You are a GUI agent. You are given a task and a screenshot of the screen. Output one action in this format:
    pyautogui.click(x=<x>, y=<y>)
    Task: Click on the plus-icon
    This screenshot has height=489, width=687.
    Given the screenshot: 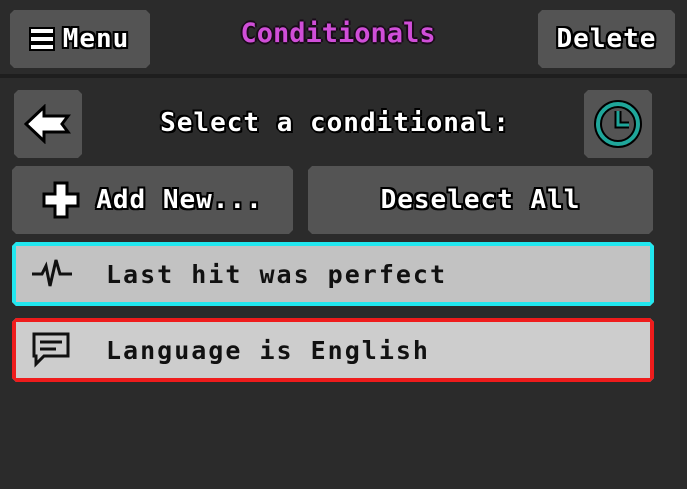 What is the action you would take?
    pyautogui.click(x=61, y=200)
    